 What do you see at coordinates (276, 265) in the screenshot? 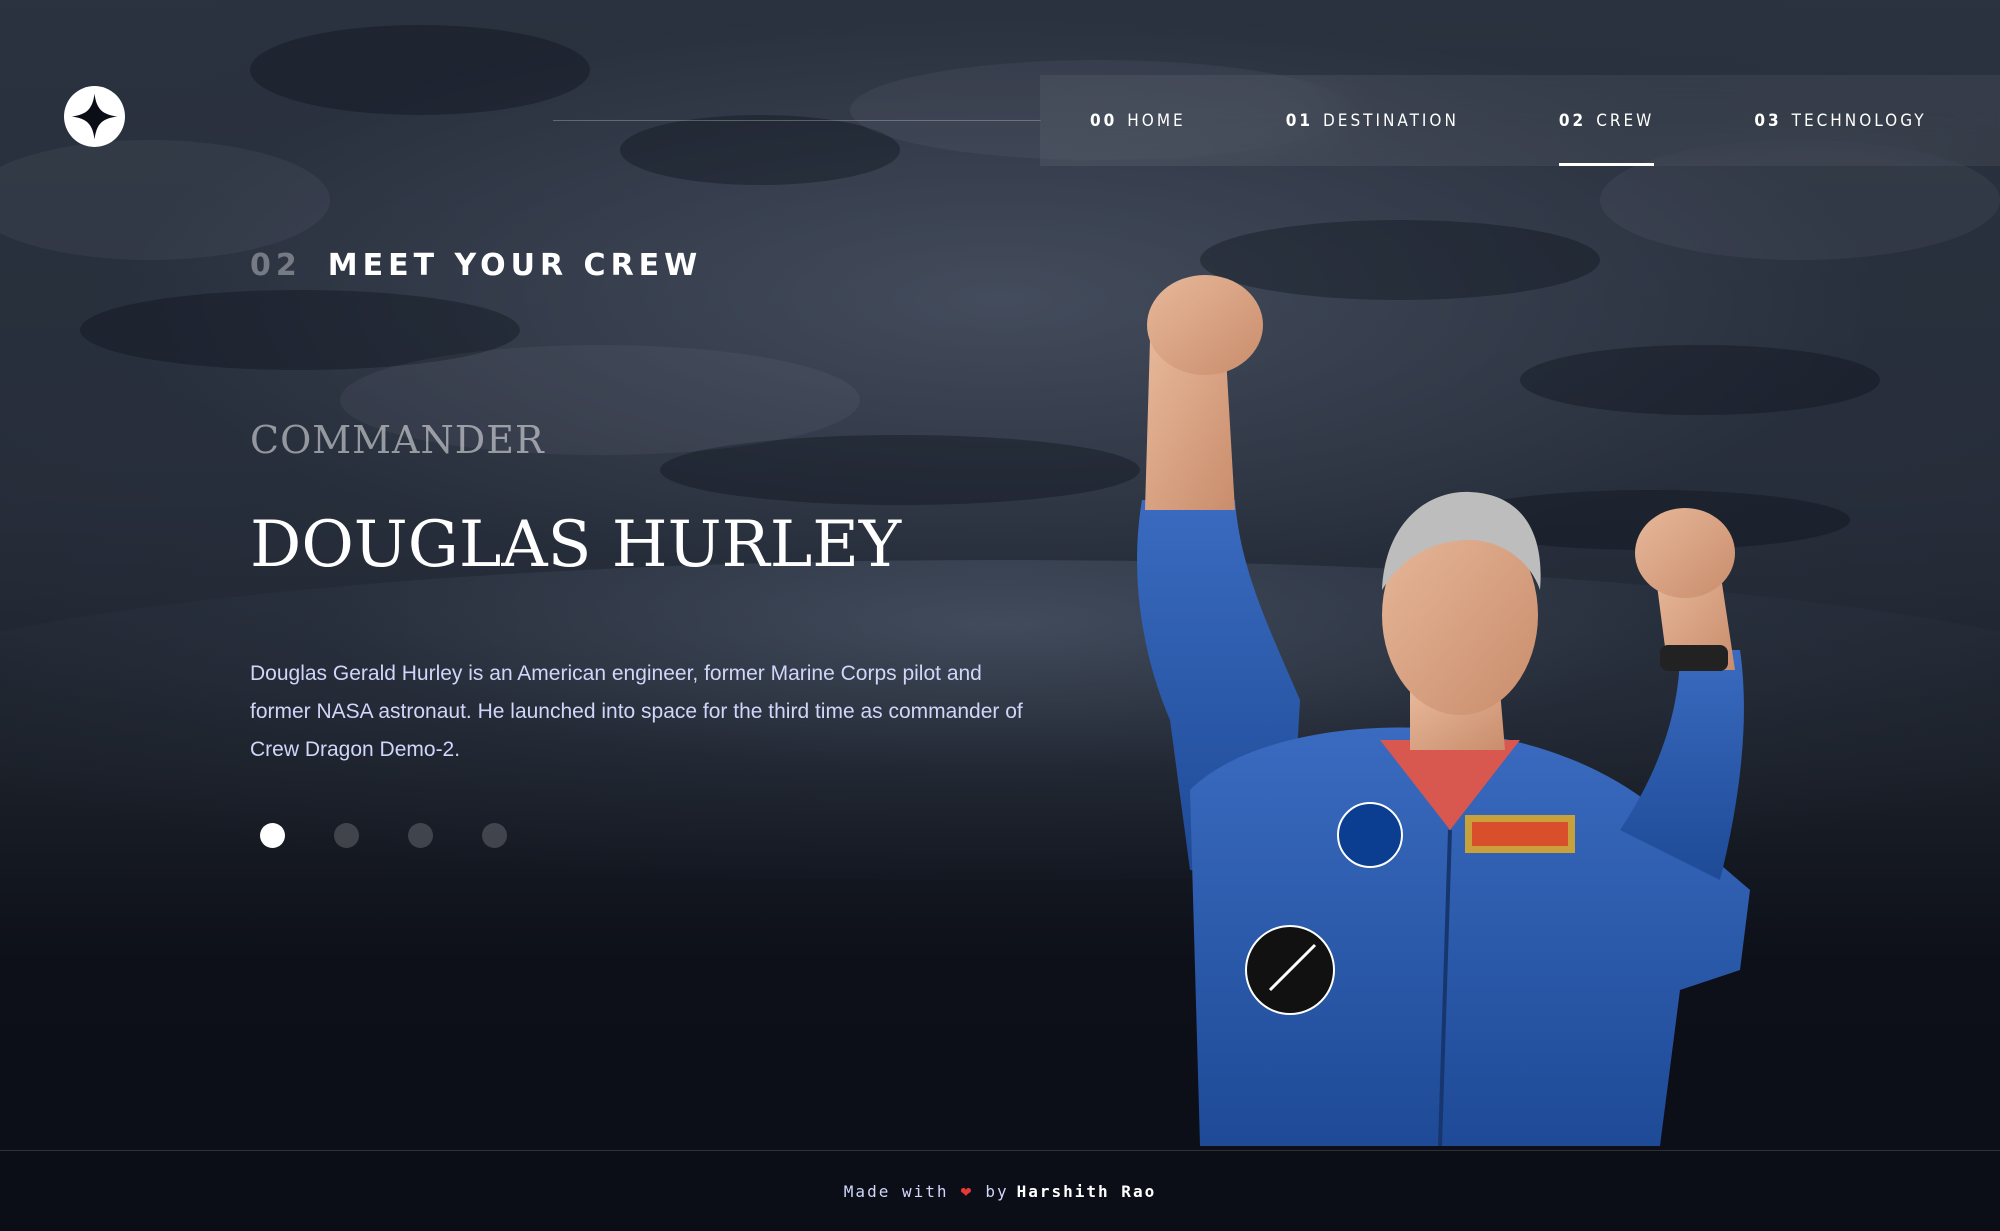
I see `page-title-number: 02` at bounding box center [276, 265].